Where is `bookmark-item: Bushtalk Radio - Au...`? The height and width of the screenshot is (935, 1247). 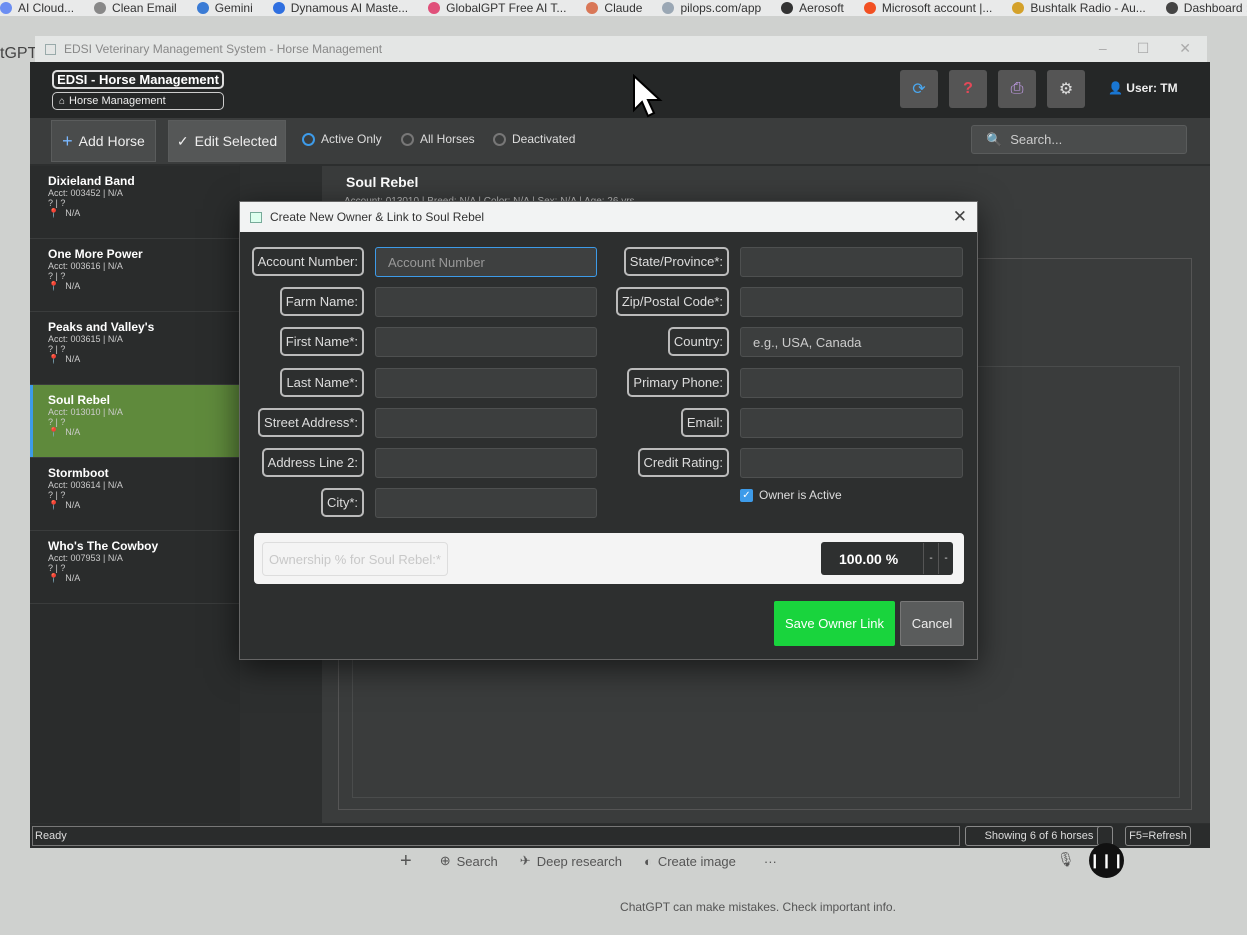 bookmark-item: Bushtalk Radio - Au... is located at coordinates (1079, 8).